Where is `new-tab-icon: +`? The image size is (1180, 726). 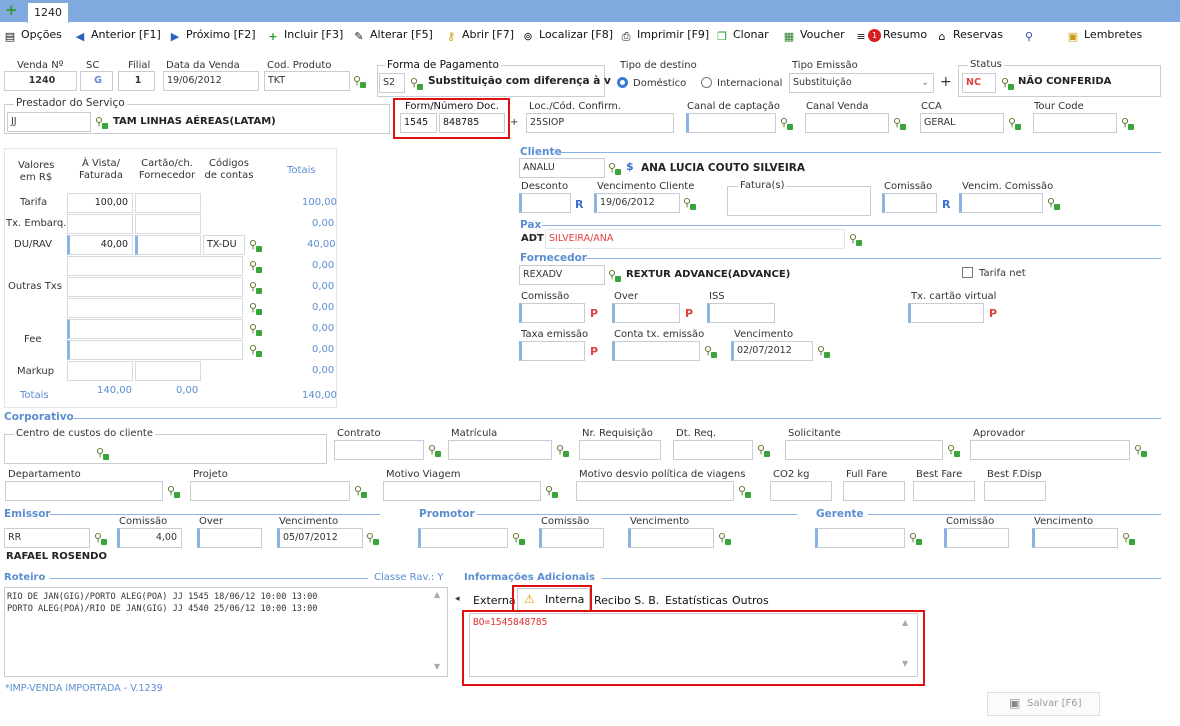 new-tab-icon: + is located at coordinates (12, 10).